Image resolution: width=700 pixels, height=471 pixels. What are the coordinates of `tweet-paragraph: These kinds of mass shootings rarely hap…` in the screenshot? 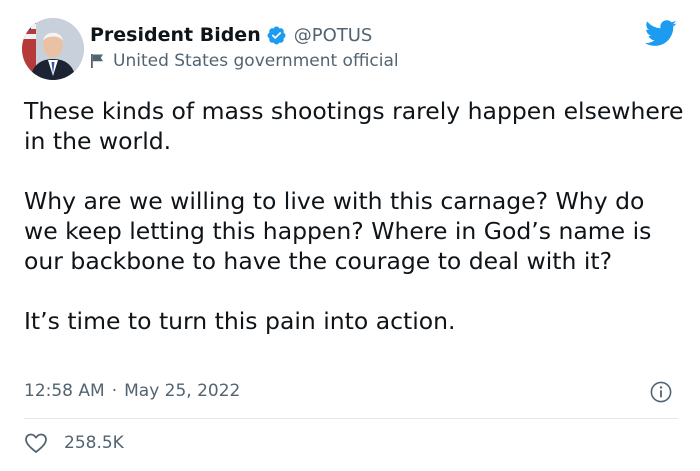 It's located at (354, 126).